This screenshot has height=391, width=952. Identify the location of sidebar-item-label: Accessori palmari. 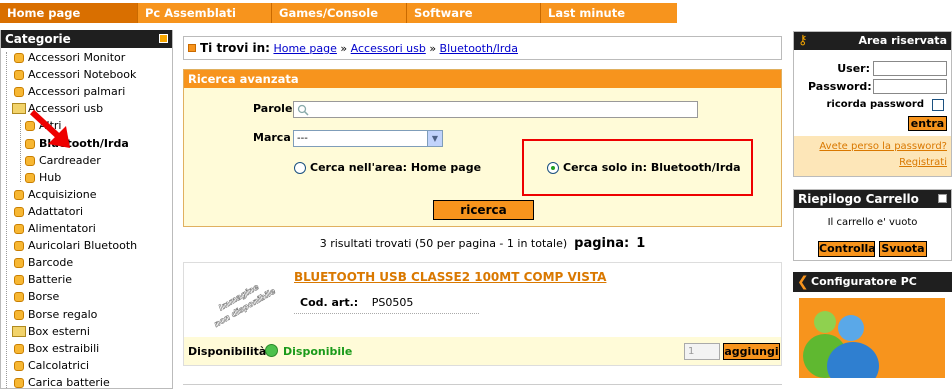
(77, 92).